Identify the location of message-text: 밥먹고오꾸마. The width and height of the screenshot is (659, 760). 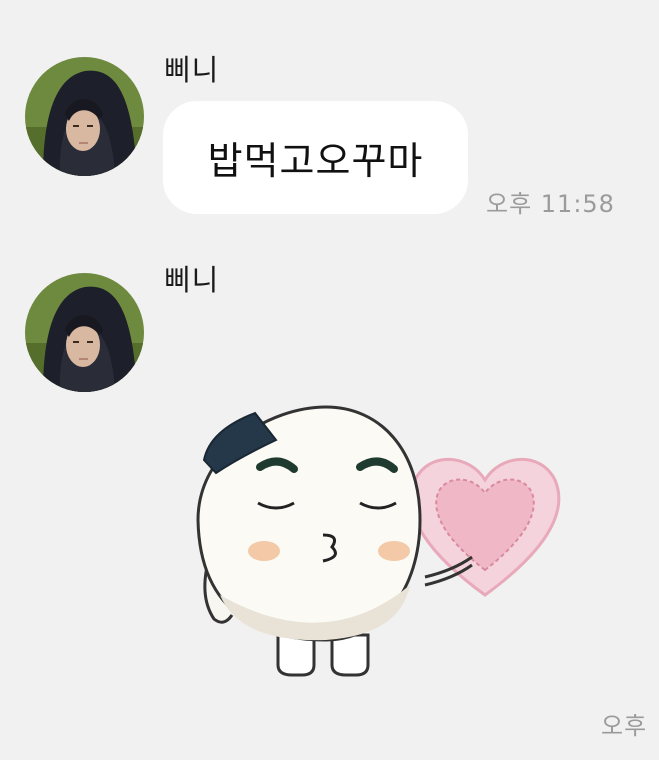
(315, 161).